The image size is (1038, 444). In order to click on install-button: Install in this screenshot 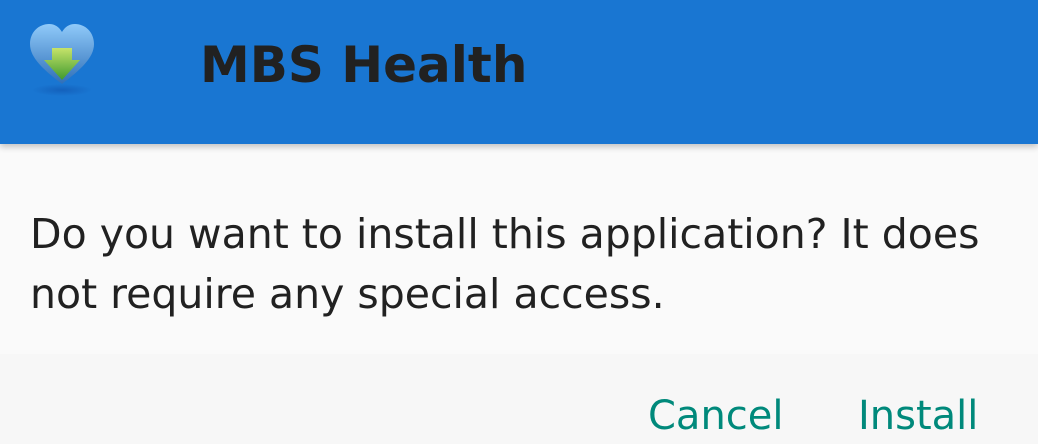, I will do `click(918, 416)`.